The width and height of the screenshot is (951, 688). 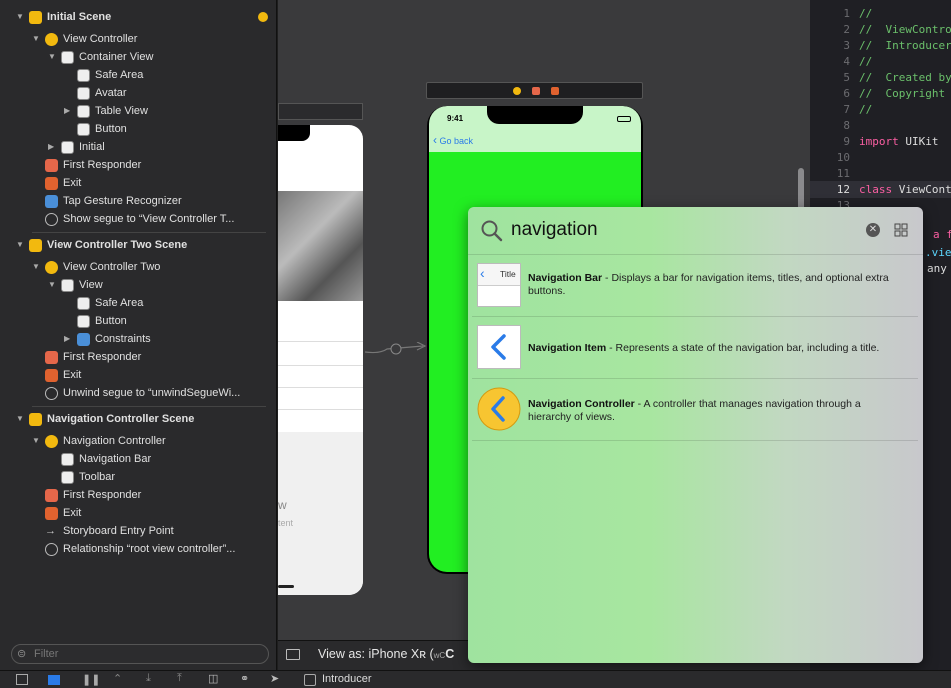 I want to click on target-name: Introducer, so click(x=347, y=679).